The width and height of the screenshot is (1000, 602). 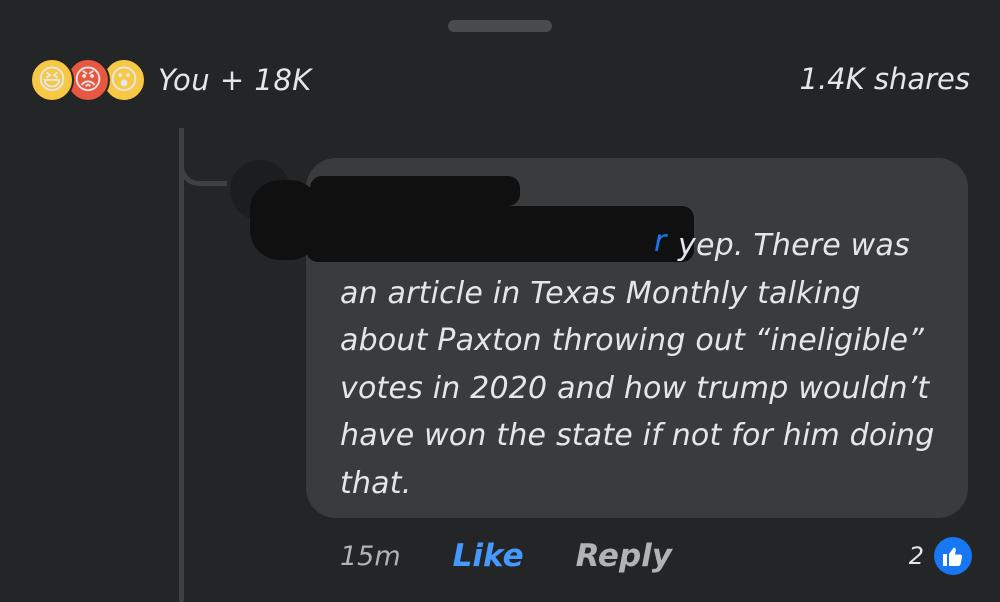 What do you see at coordinates (52, 80) in the screenshot?
I see `haha-reaction-icon: 😆` at bounding box center [52, 80].